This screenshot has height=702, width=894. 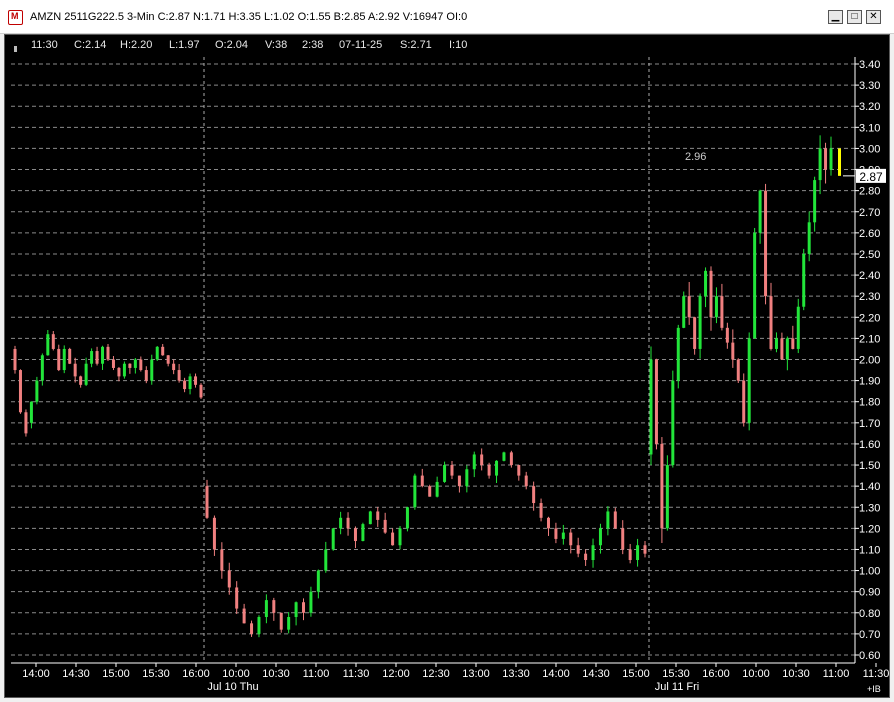 What do you see at coordinates (869, 297) in the screenshot?
I see `y-tick-label: 2.30` at bounding box center [869, 297].